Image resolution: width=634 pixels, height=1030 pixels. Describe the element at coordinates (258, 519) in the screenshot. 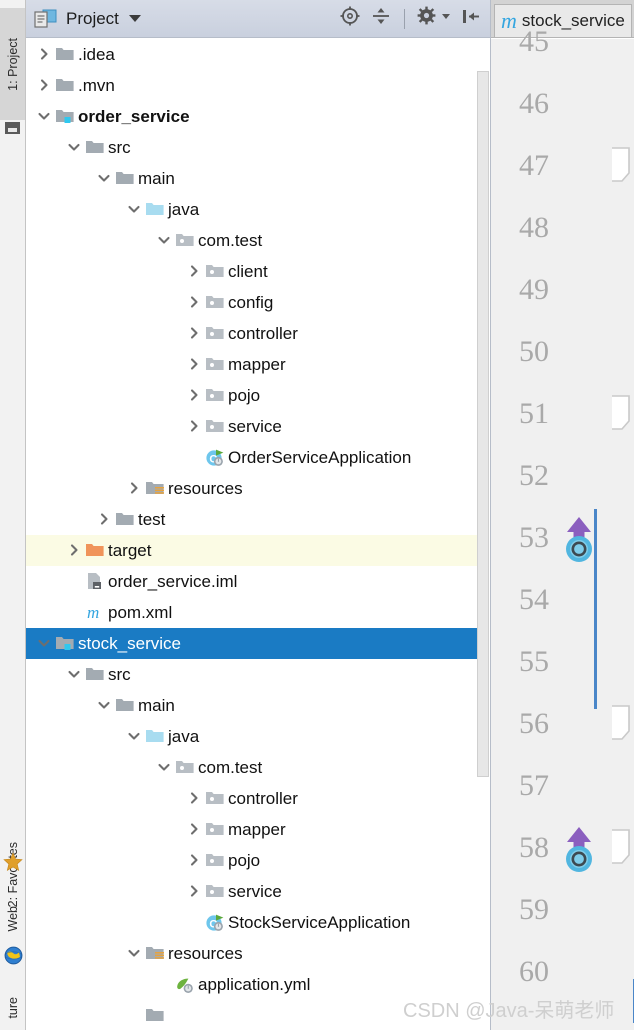

I see `tree-row: test` at that location.